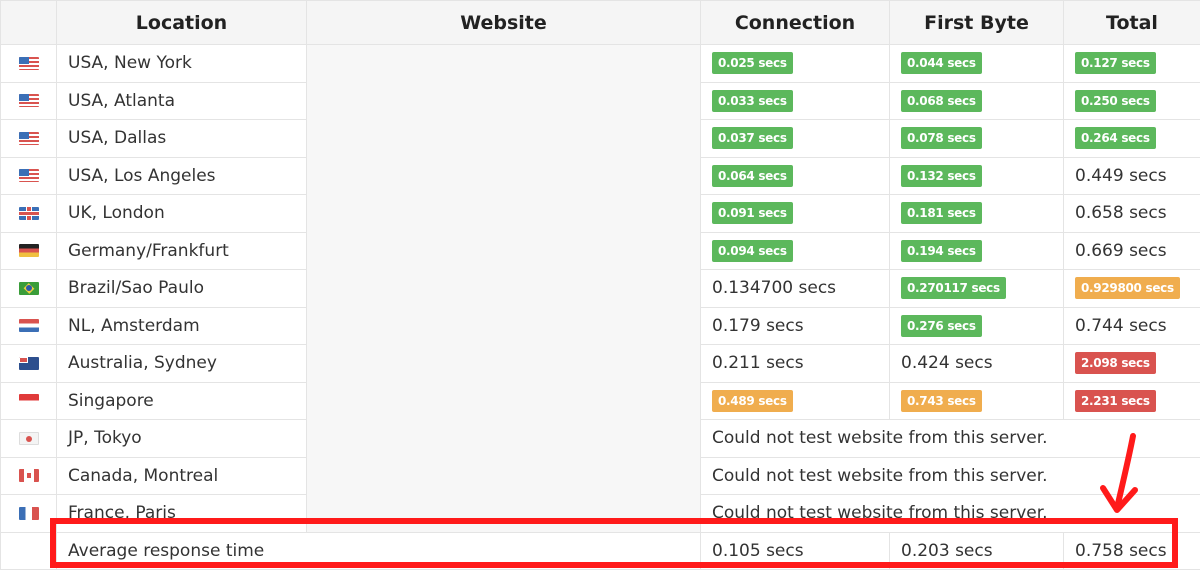 This screenshot has height=571, width=1200. Describe the element at coordinates (752, 175) in the screenshot. I see `connection-cell-badge-green: 0.064 secs` at that location.